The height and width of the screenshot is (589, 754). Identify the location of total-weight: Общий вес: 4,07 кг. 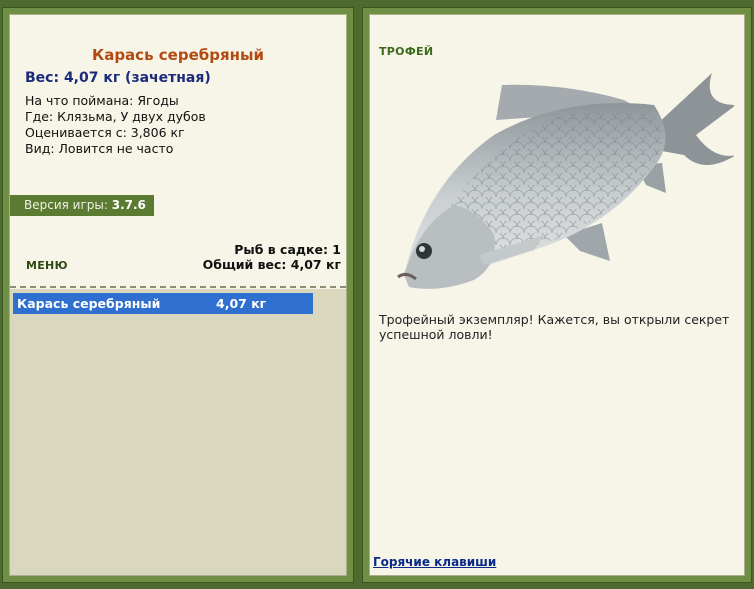
(271, 264).